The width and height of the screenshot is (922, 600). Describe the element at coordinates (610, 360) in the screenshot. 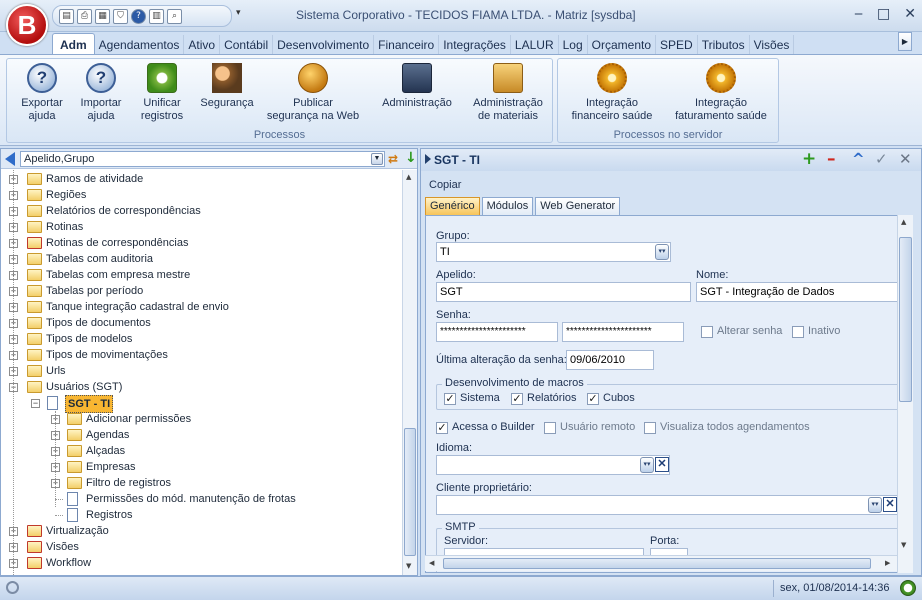

I see `ultima-alteracao-field: 09/06/2010` at that location.